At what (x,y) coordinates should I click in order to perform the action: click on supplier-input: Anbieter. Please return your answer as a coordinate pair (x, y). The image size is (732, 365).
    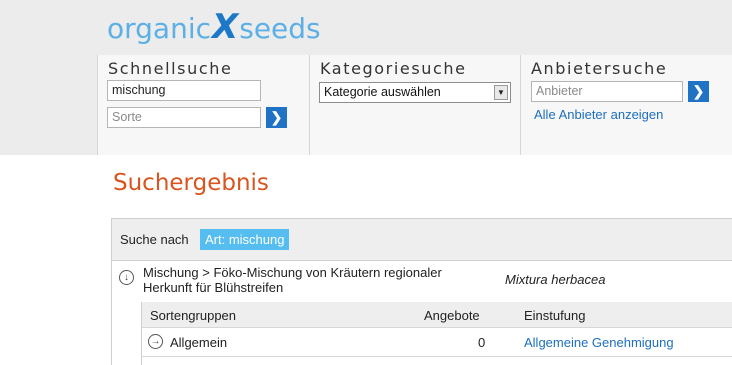
    Looking at the image, I should click on (607, 91).